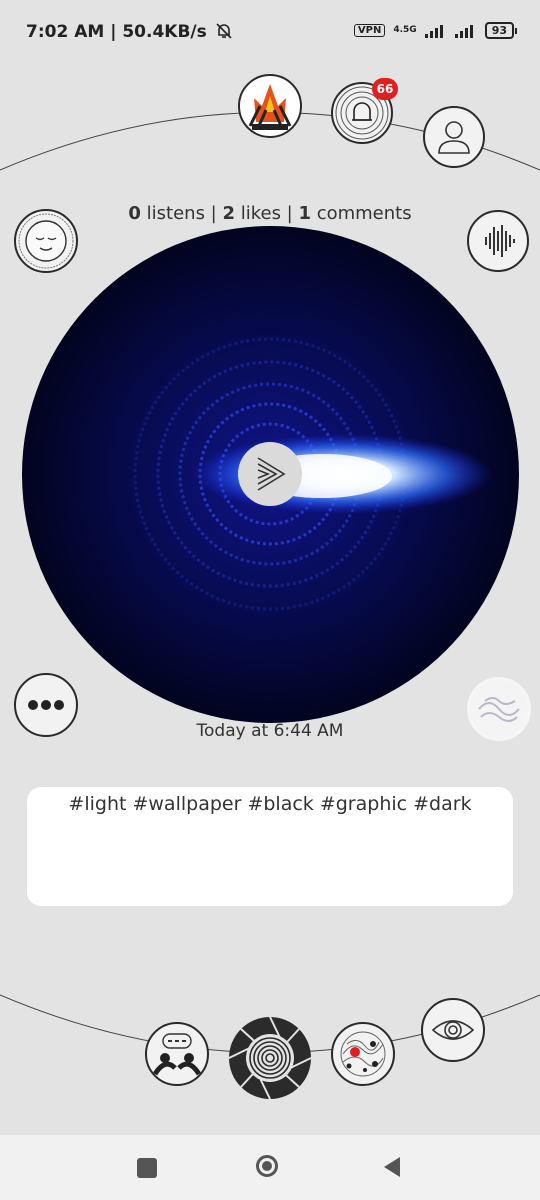 This screenshot has height=1200, width=540. I want to click on planets-map-icon, so click(363, 1054).